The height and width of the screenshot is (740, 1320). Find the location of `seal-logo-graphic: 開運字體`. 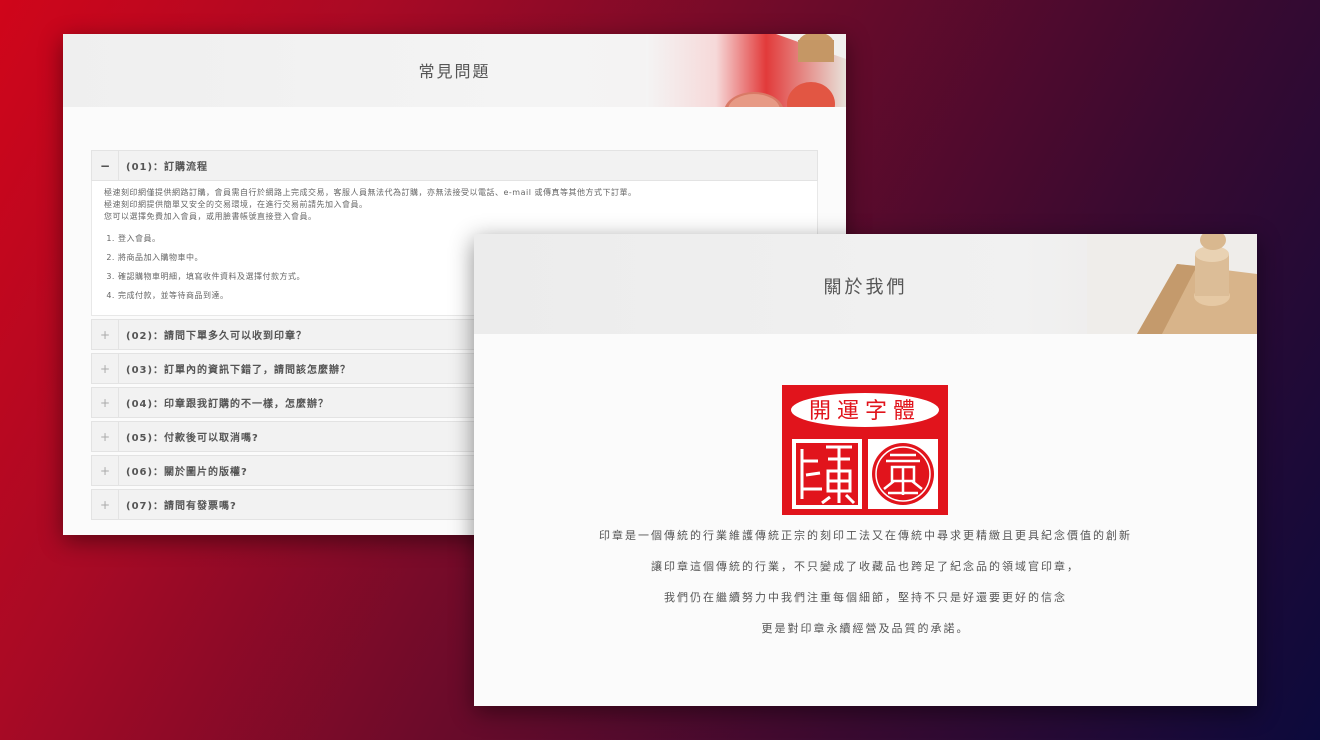

seal-logo-graphic: 開運字體 is located at coordinates (865, 451).